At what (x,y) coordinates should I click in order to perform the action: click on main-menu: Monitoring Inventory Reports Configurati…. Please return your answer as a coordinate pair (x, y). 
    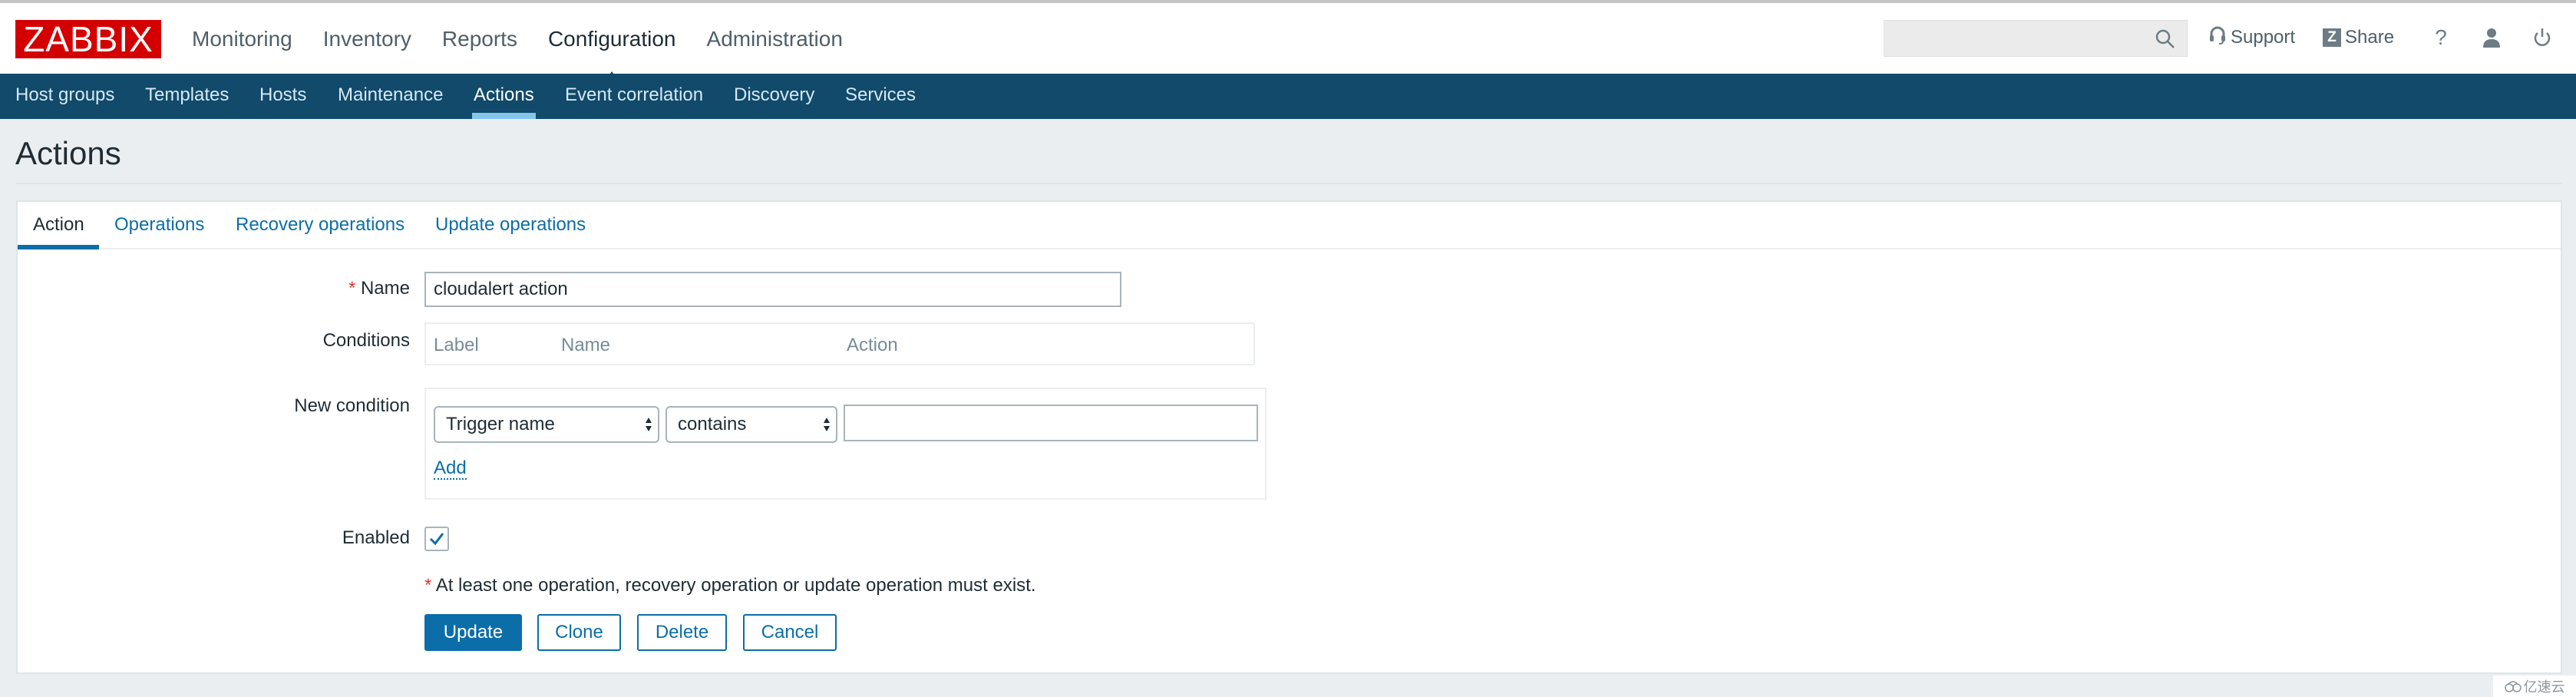
    Looking at the image, I should click on (533, 44).